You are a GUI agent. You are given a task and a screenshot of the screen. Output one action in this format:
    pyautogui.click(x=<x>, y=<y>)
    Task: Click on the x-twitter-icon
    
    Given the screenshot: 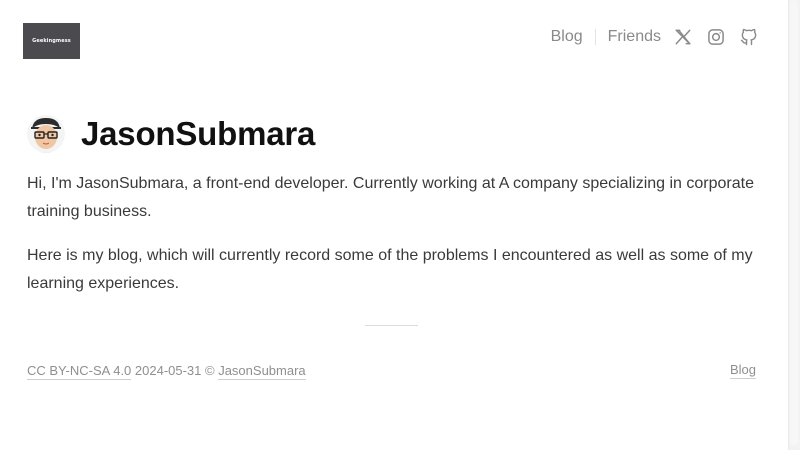 What is the action you would take?
    pyautogui.click(x=683, y=37)
    